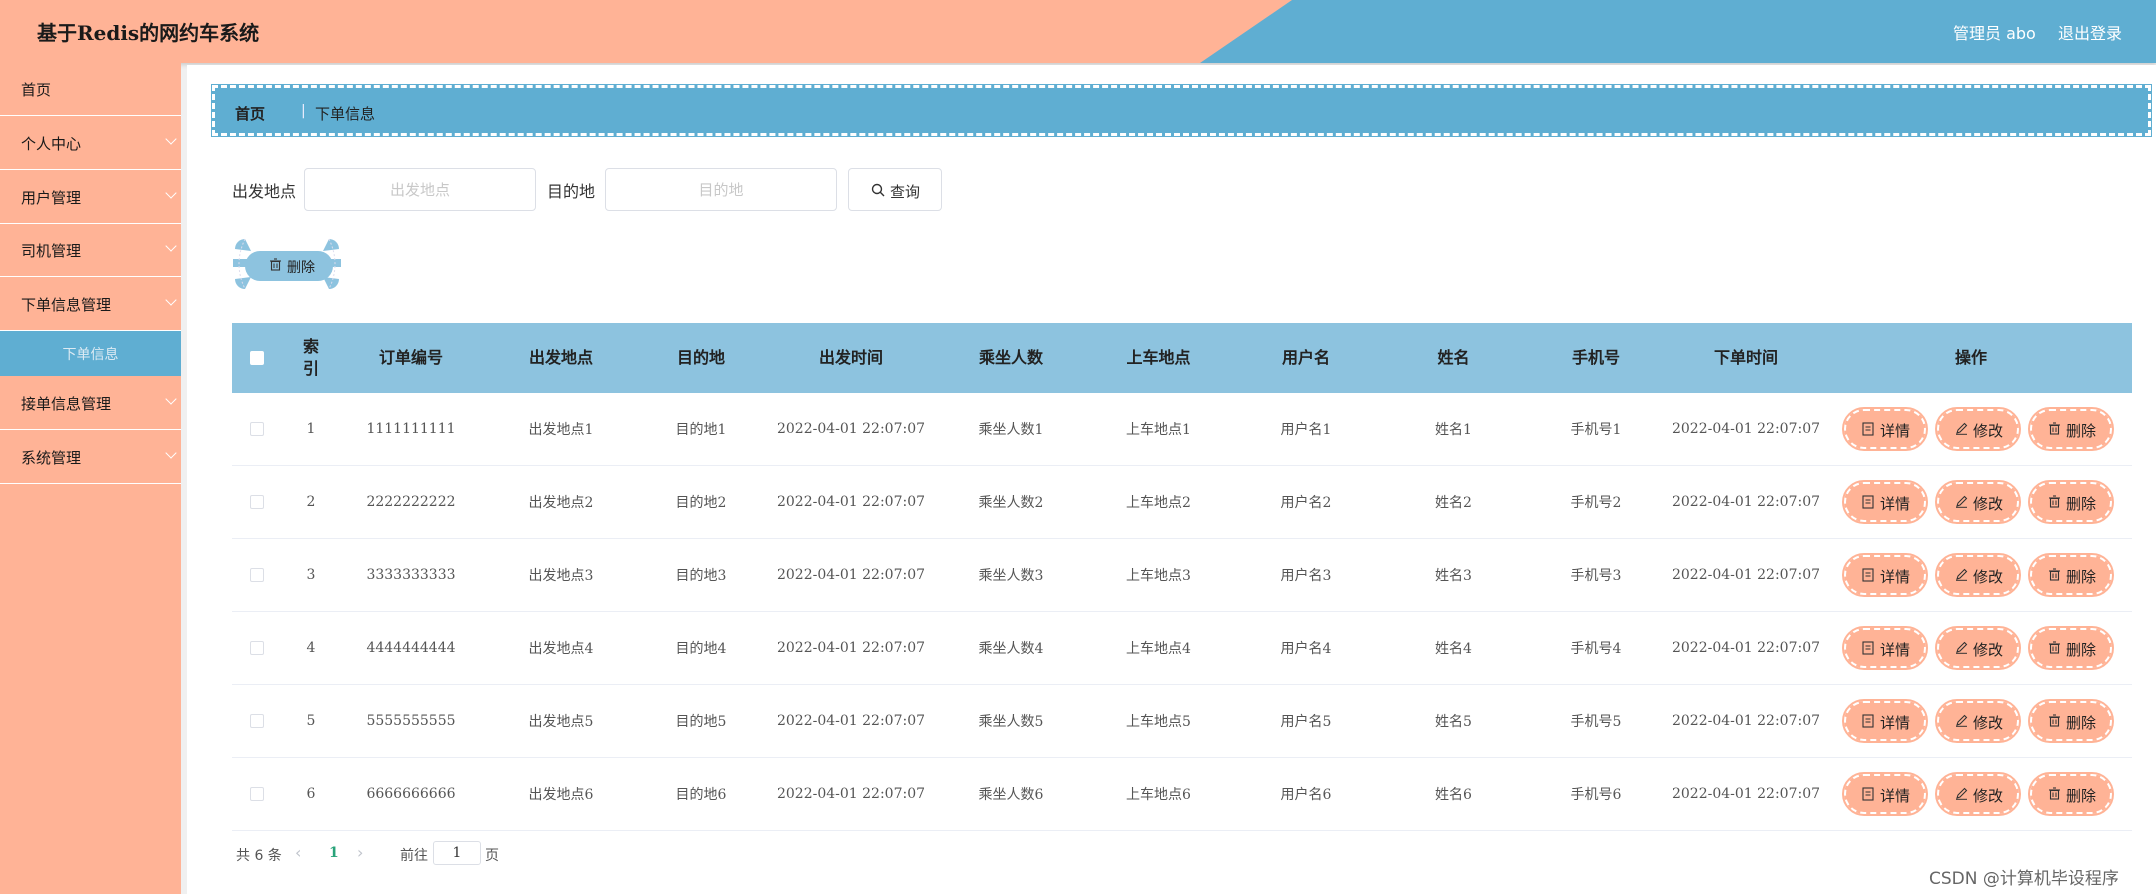  What do you see at coordinates (1595, 357) in the screenshot?
I see `column-header-phone: 手机号` at bounding box center [1595, 357].